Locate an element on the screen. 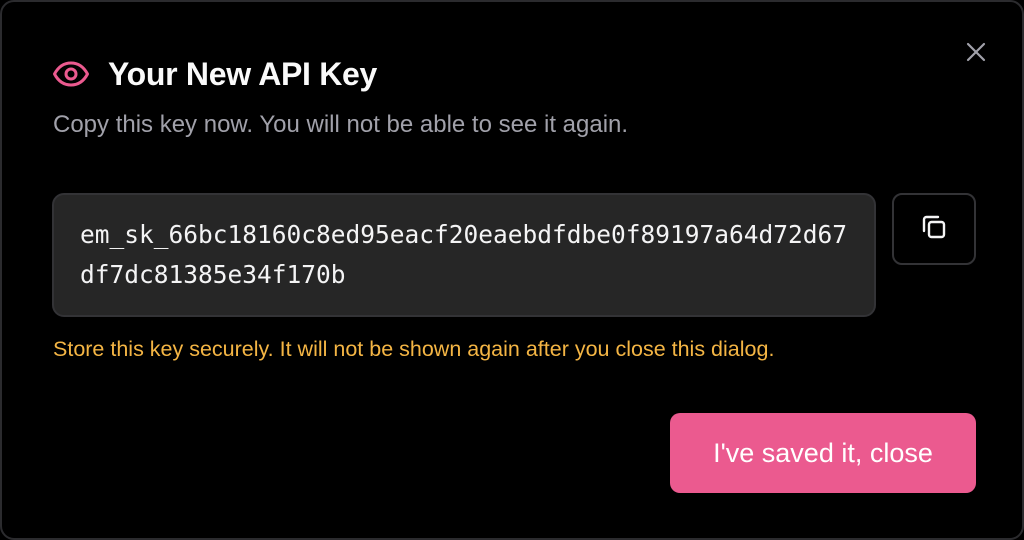 Image resolution: width=1024 pixels, height=540 pixels. eye-icon is located at coordinates (71, 74).